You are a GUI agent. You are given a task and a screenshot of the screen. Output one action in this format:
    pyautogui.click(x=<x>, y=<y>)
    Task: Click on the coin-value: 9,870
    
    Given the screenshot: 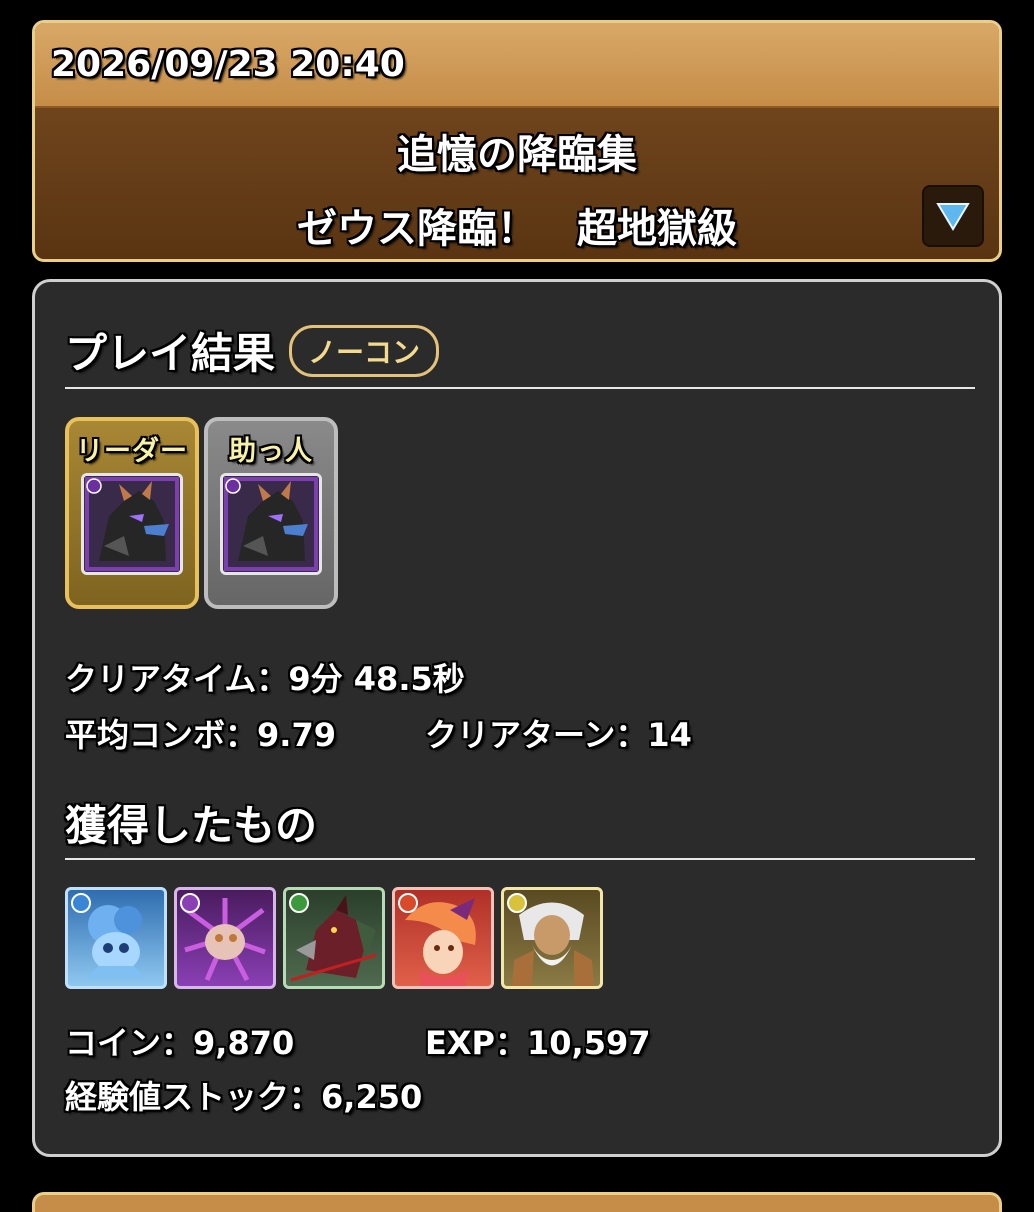 What is the action you would take?
    pyautogui.click(x=244, y=1043)
    